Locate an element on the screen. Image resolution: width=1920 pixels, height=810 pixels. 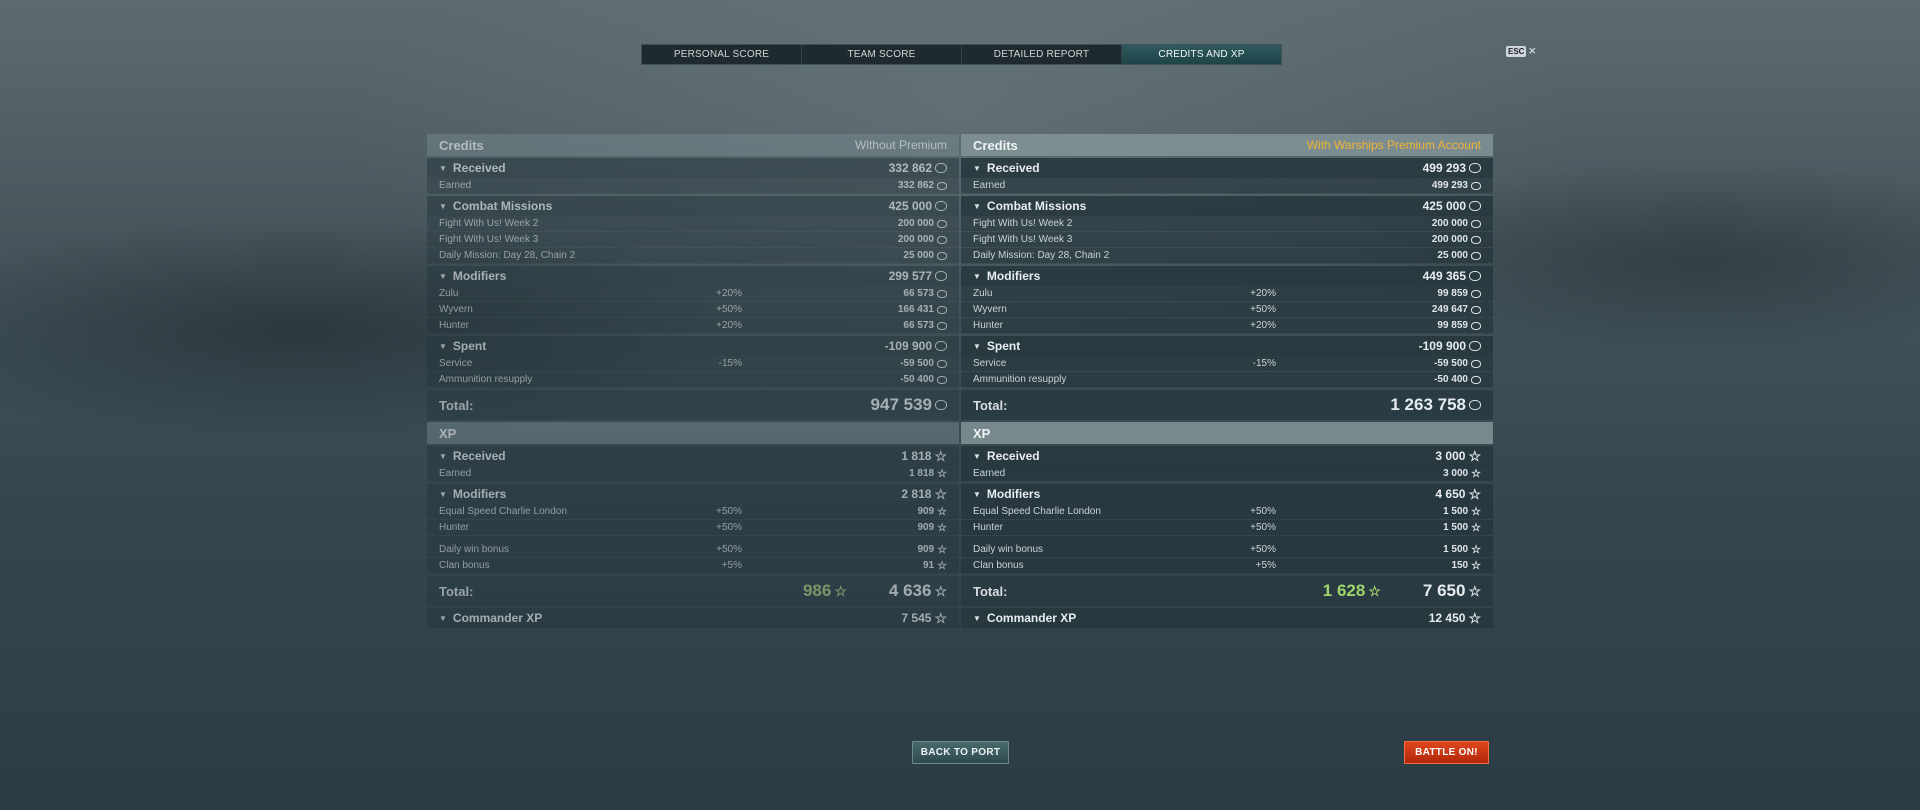
text-right-combat-items-0-value: 200 000 is located at coordinates (1449, 223).